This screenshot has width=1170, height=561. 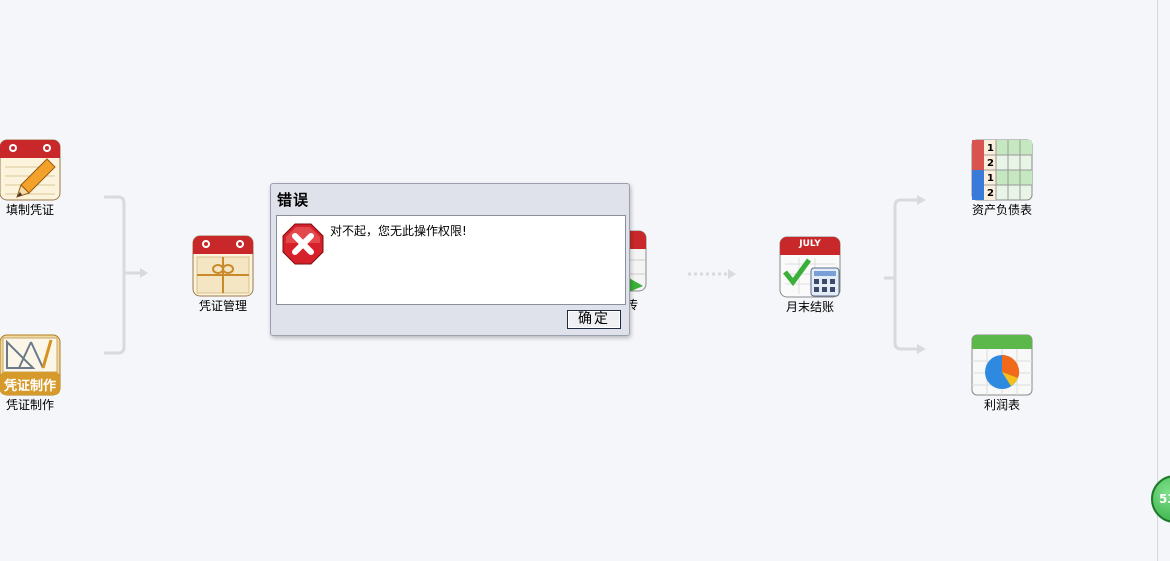 I want to click on pie-chart-icon, so click(x=1002, y=365).